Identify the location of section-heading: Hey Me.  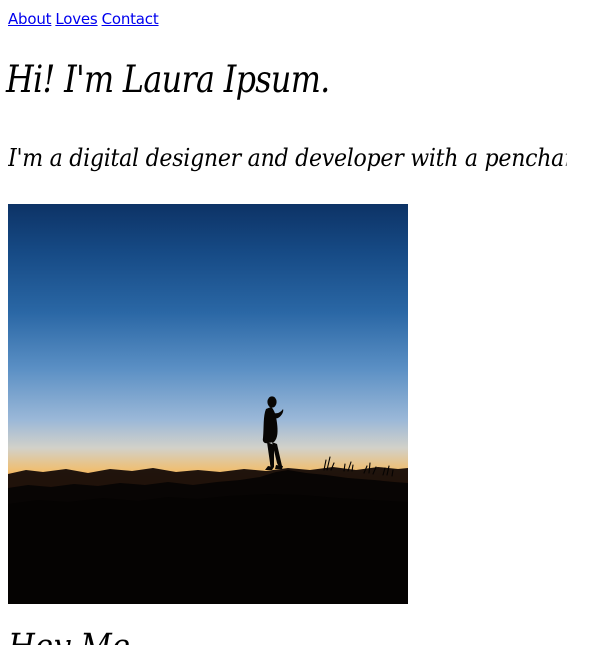
(69, 635).